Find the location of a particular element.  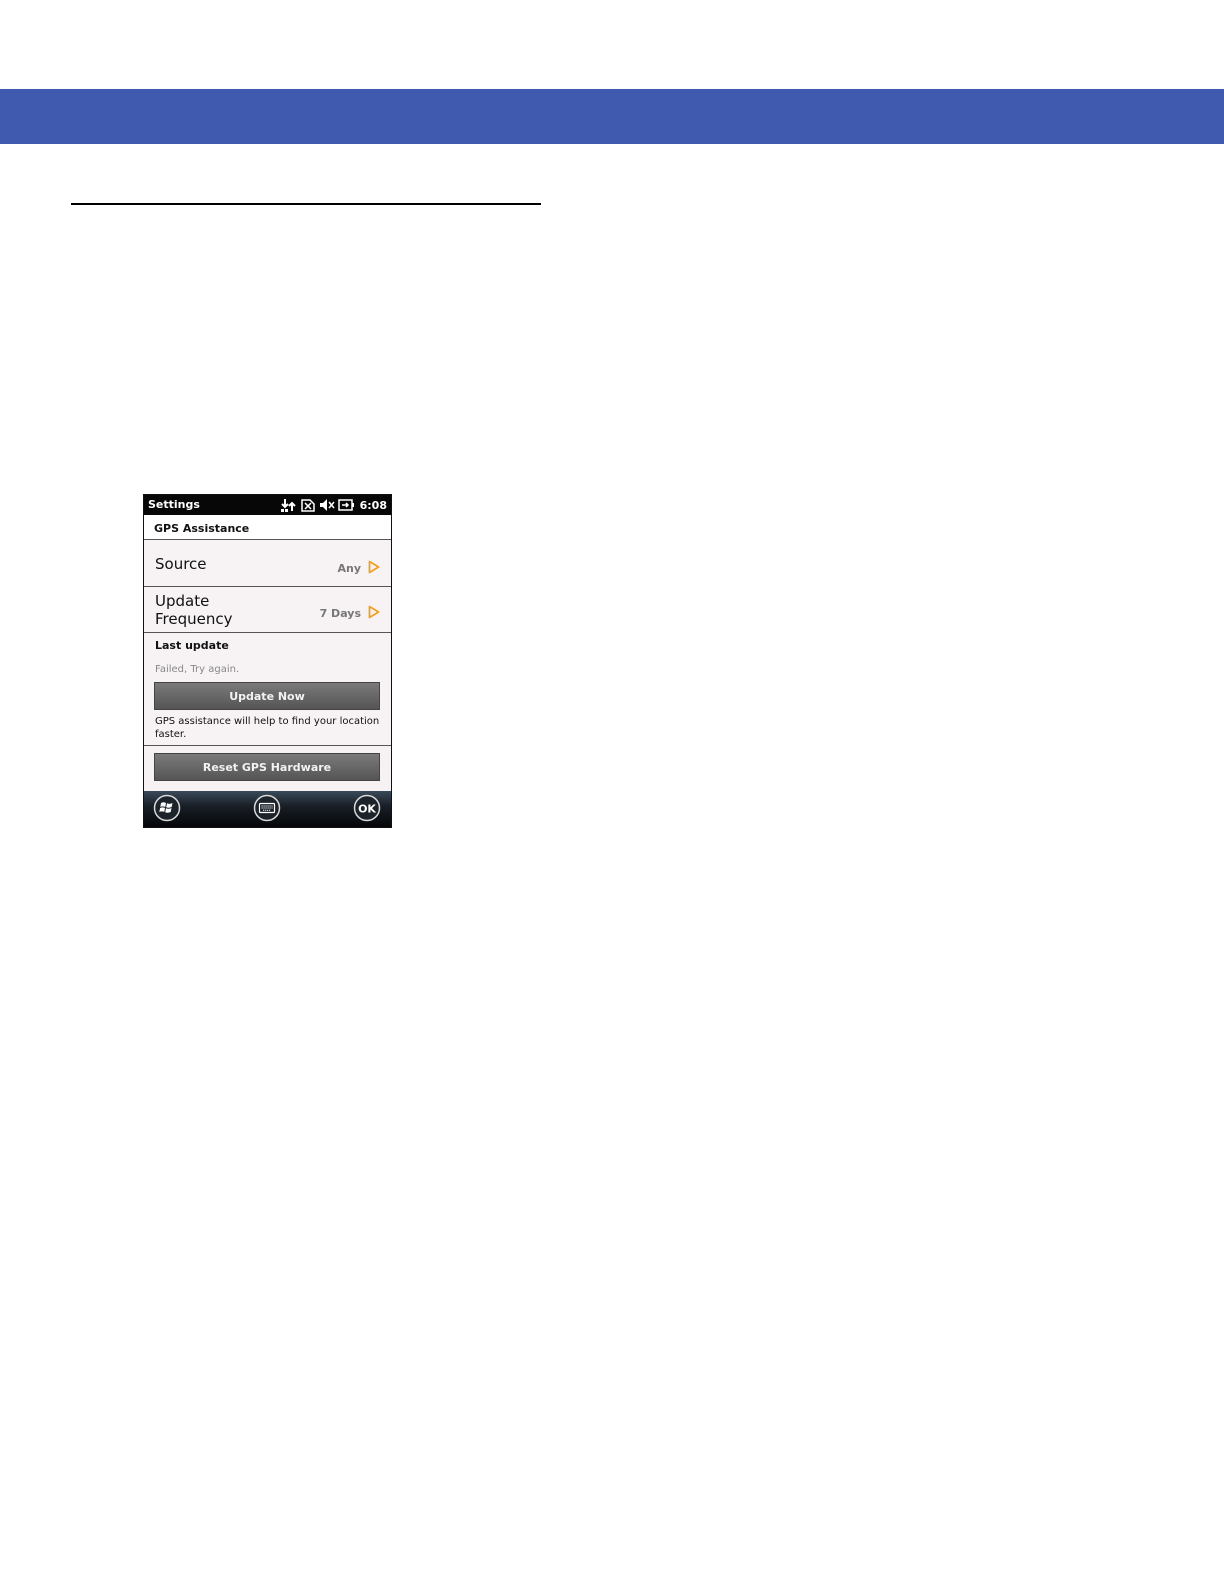

status-bar: Settings 6:08 is located at coordinates (267, 505).